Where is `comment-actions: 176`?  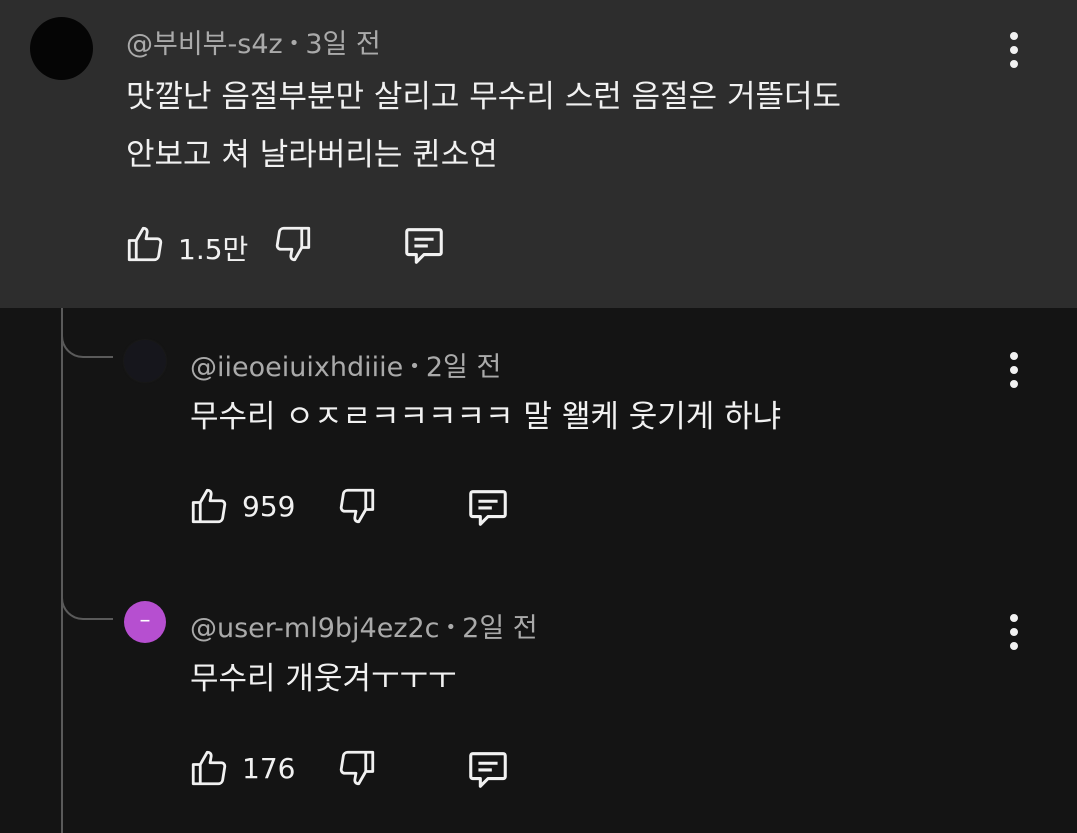
comment-actions: 176 is located at coordinates (353, 770).